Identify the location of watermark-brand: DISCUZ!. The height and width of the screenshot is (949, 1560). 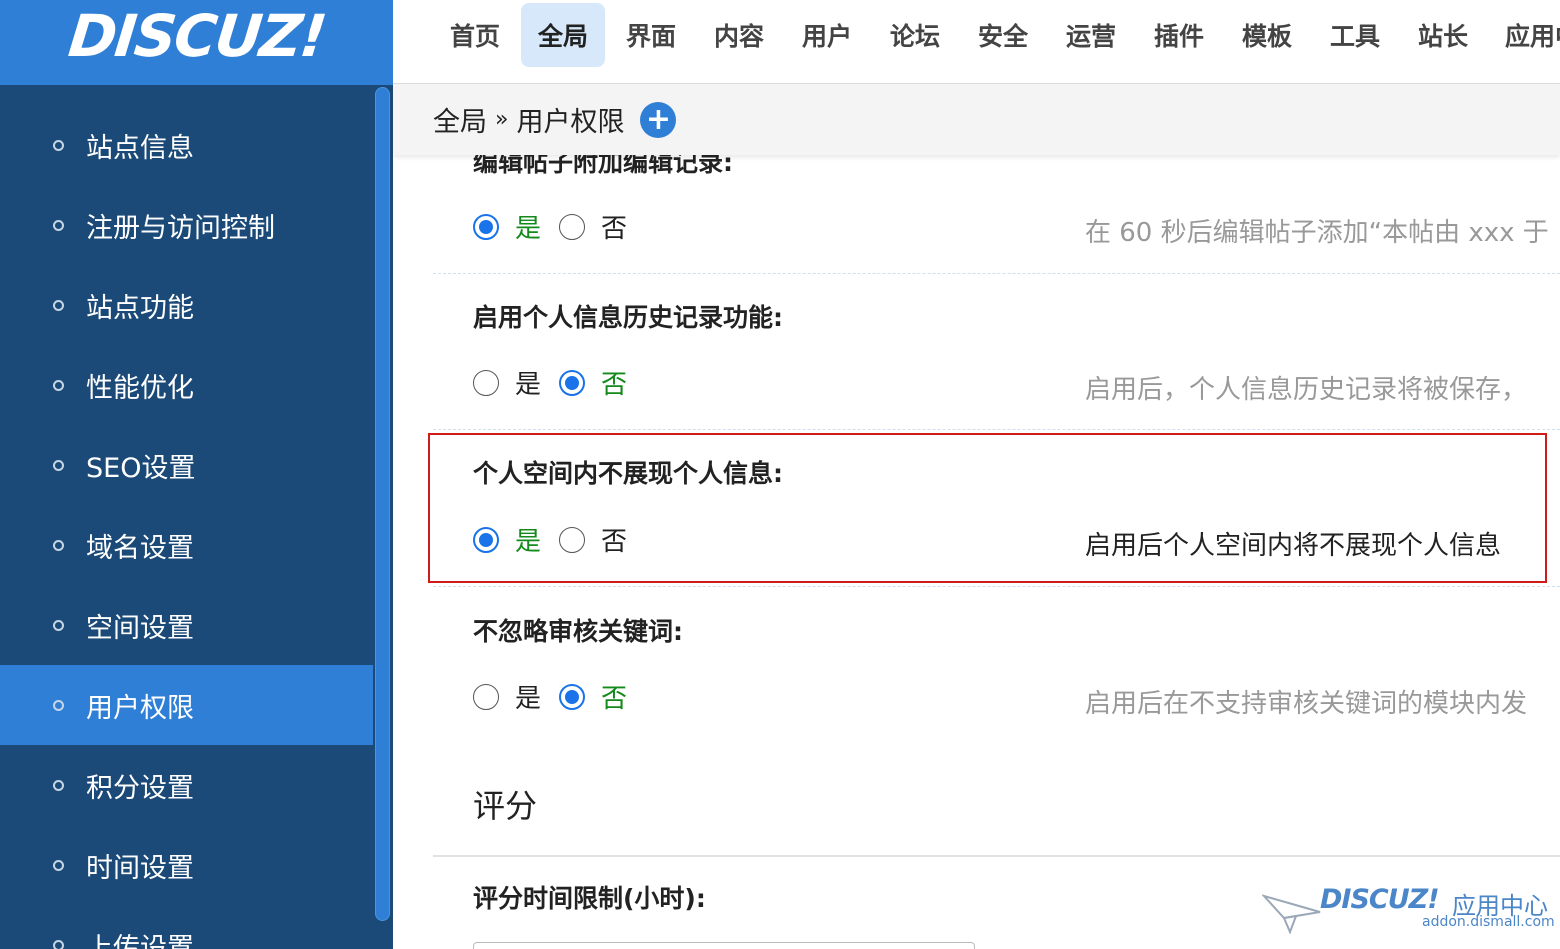
(1380, 899).